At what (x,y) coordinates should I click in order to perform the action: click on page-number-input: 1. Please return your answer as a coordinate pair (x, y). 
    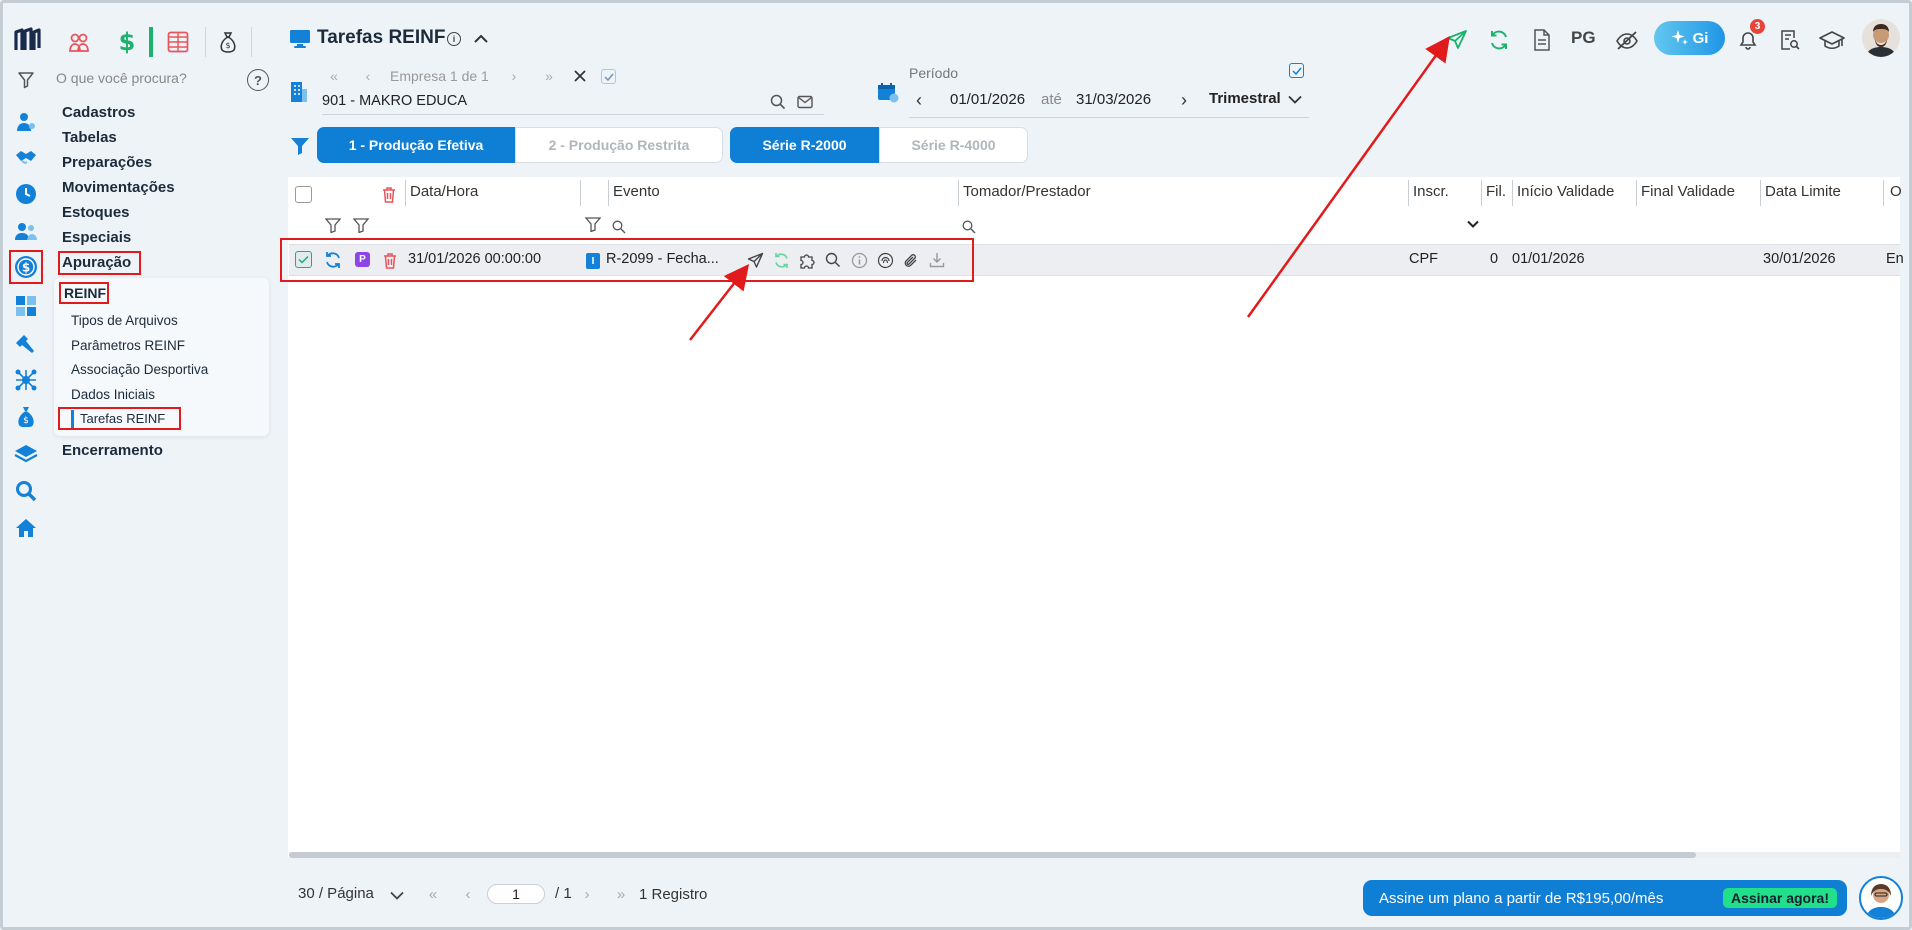
    Looking at the image, I should click on (516, 894).